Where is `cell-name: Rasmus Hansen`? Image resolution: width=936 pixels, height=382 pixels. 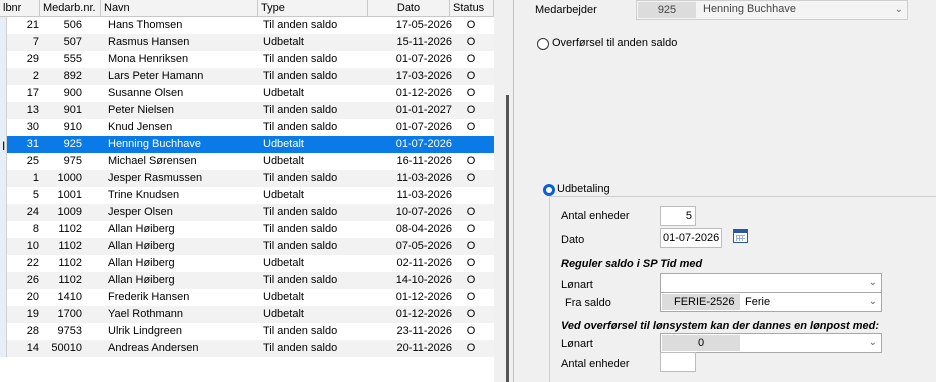
cell-name: Rasmus Hansen is located at coordinates (149, 42).